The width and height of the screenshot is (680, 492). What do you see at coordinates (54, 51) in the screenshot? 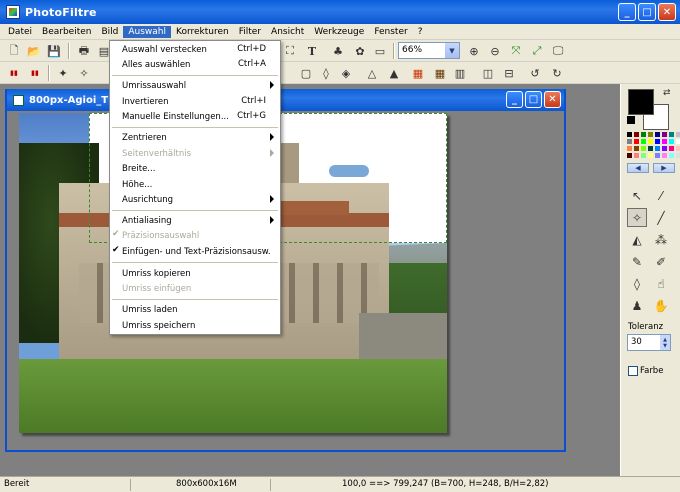
I see `save-icon: 💾` at bounding box center [54, 51].